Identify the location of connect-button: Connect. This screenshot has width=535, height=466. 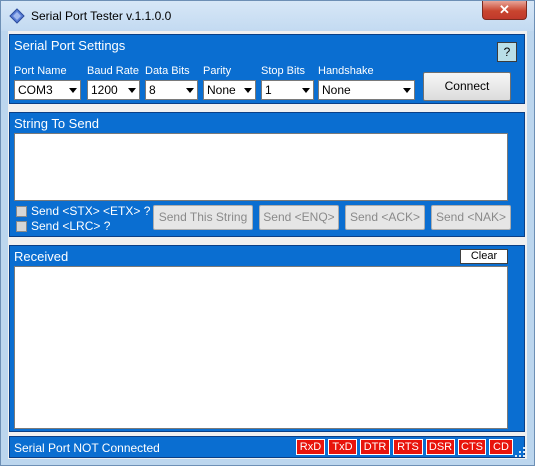
(467, 86).